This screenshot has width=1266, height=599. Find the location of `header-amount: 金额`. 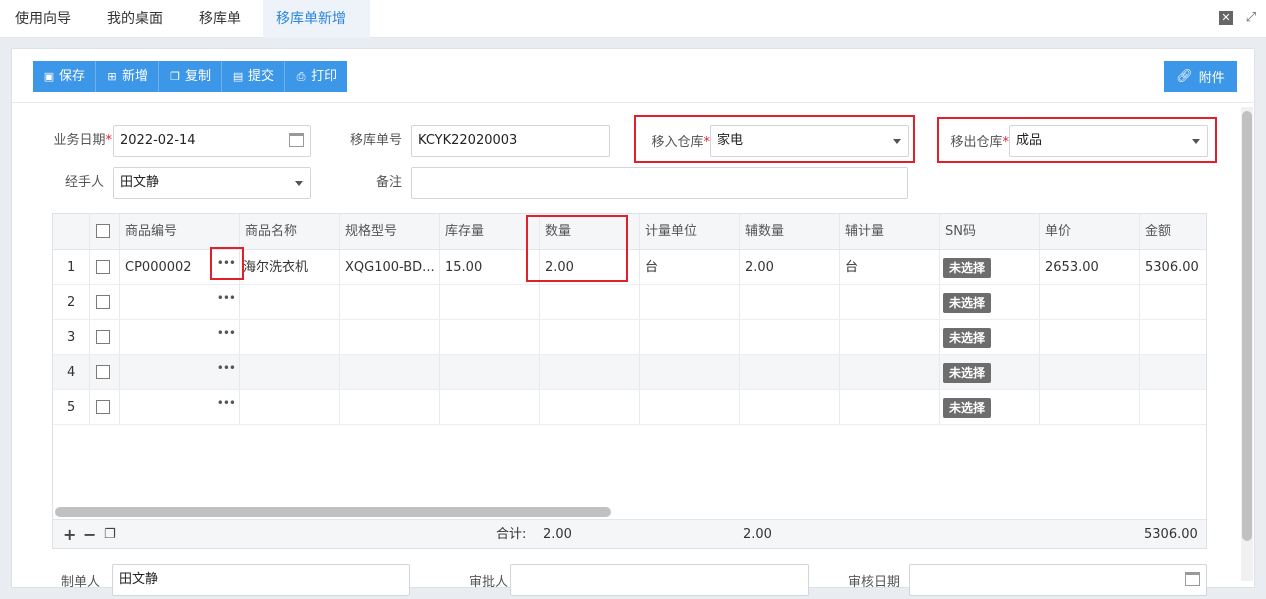

header-amount: 金额 is located at coordinates (1158, 231).